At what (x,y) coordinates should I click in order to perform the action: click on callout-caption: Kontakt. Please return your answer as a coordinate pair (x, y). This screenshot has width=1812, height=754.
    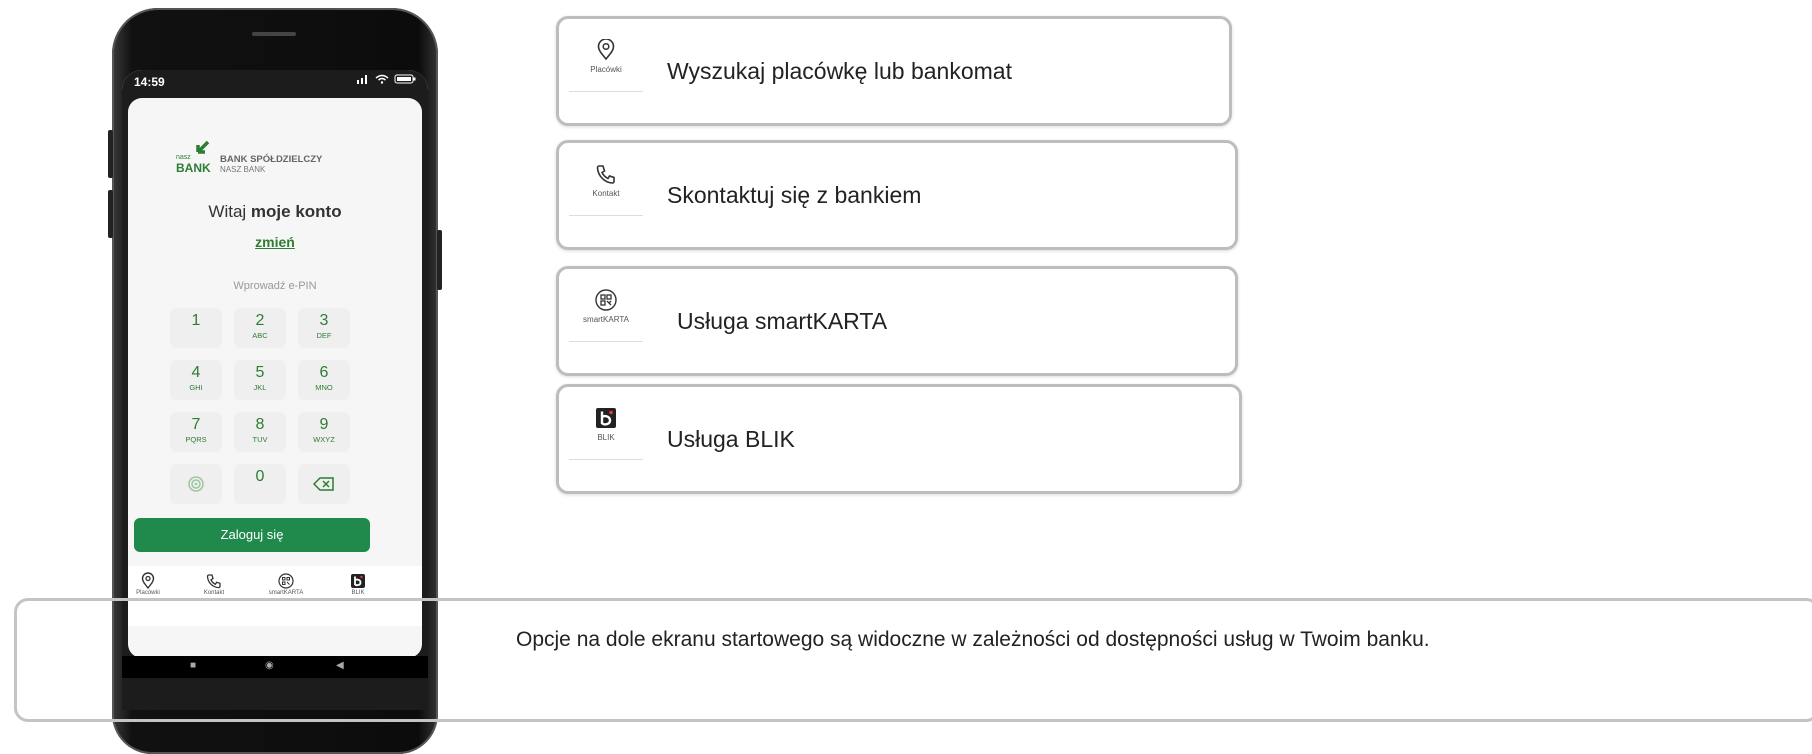
    Looking at the image, I should click on (606, 193).